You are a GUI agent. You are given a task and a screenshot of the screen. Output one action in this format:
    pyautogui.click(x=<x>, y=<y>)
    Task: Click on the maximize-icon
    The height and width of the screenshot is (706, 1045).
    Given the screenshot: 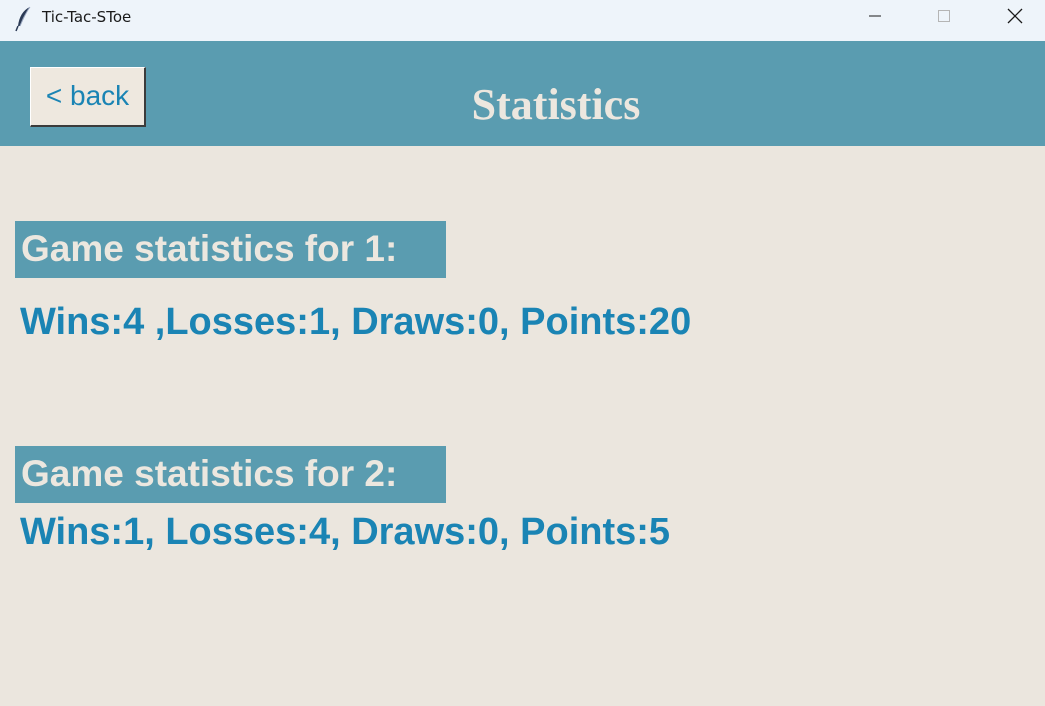 What is the action you would take?
    pyautogui.click(x=944, y=18)
    